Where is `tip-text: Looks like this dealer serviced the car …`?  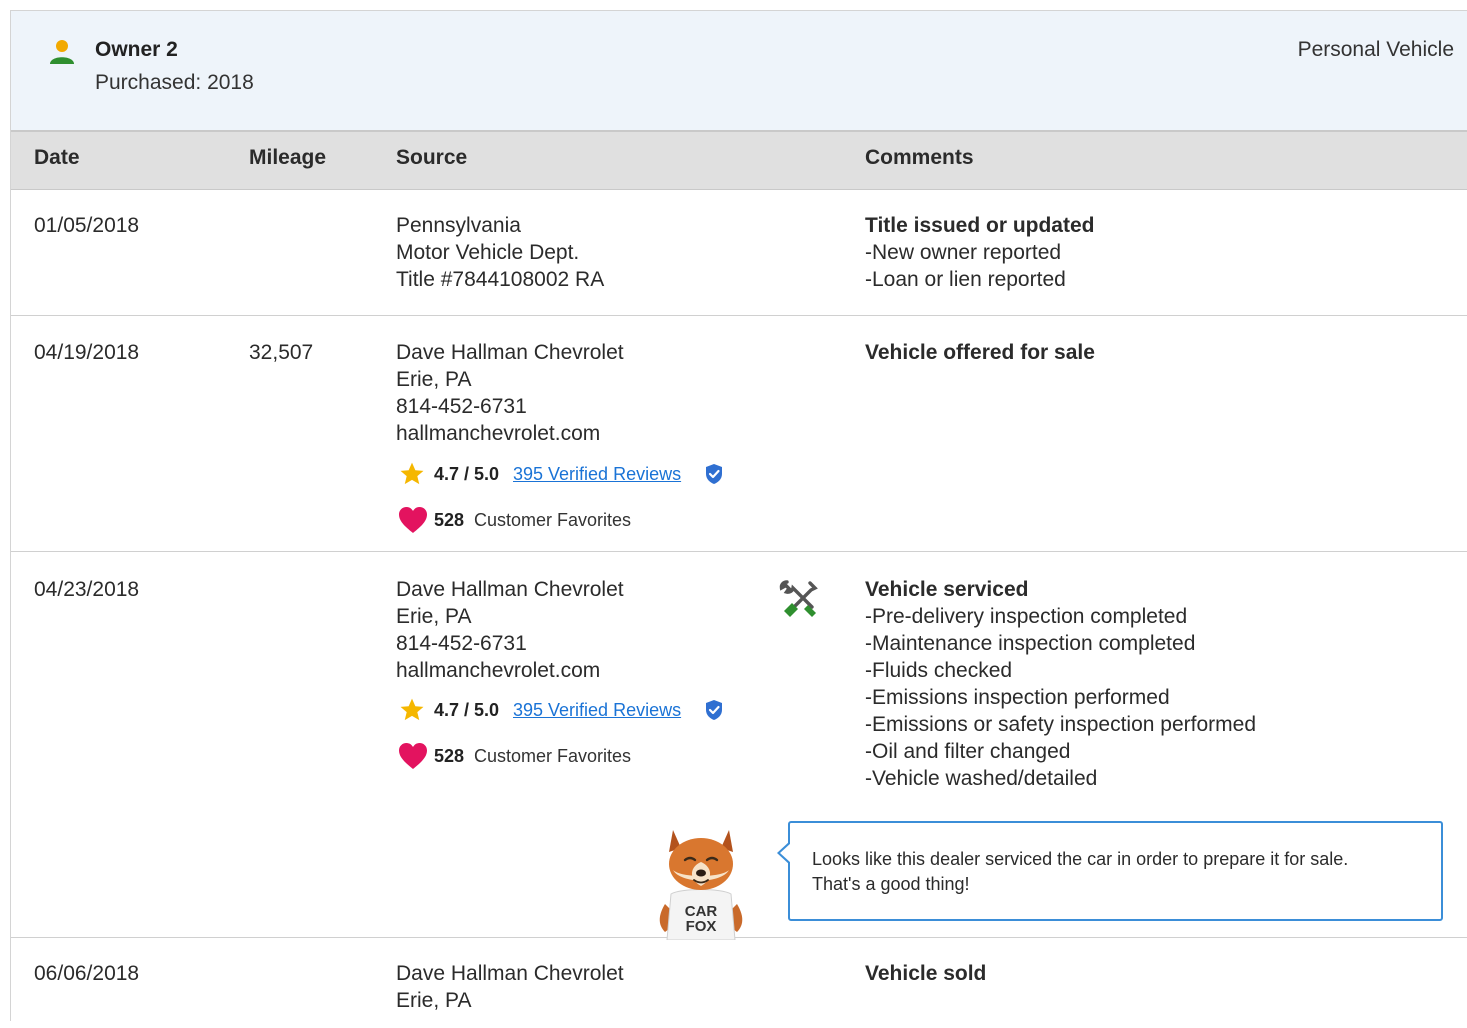 tip-text: Looks like this dealer serviced the car … is located at coordinates (1080, 872).